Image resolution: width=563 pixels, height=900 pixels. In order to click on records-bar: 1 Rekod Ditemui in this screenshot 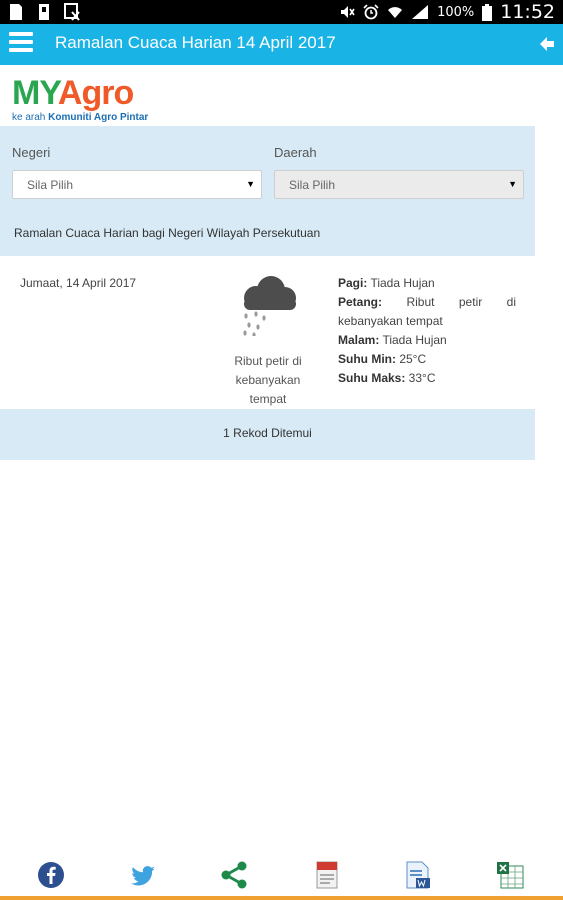, I will do `click(267, 434)`.